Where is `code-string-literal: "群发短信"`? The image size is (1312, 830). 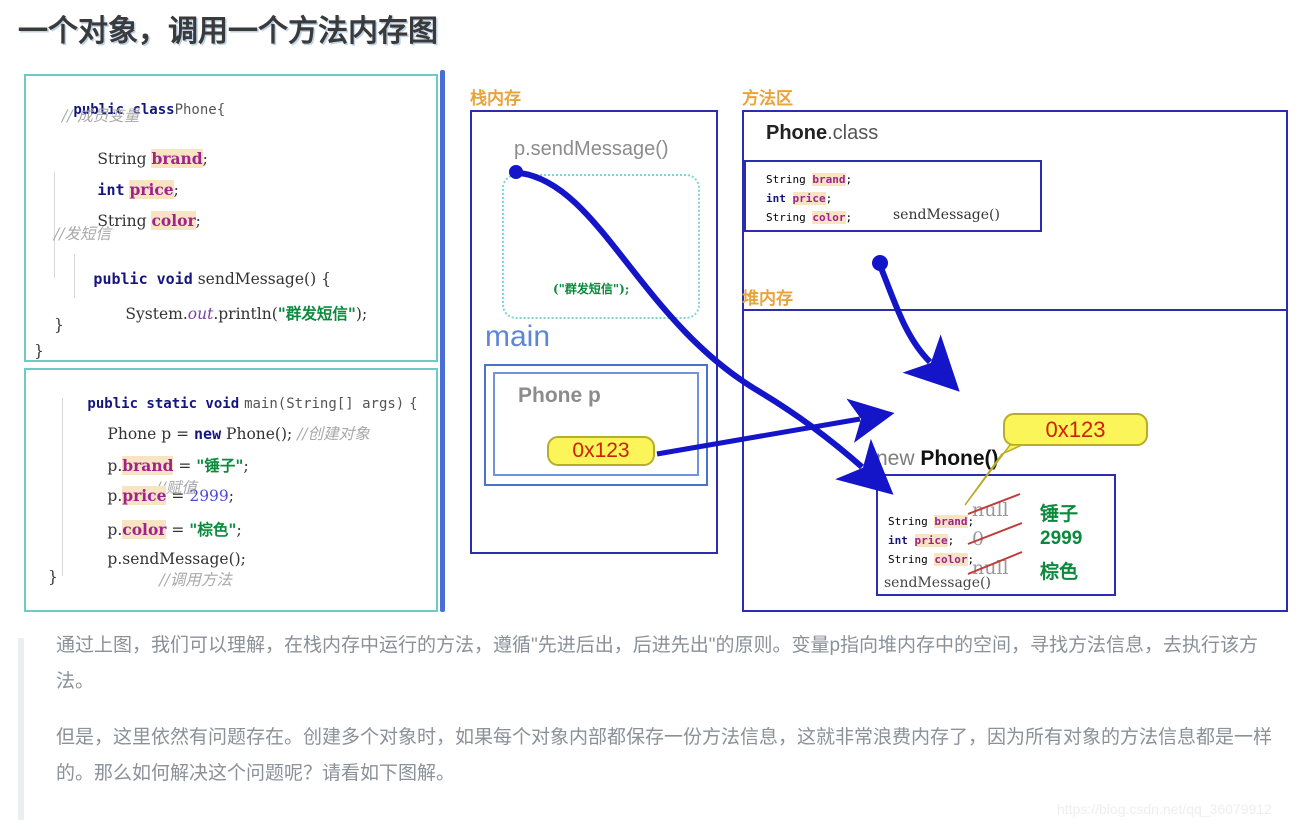 code-string-literal: "群发短信" is located at coordinates (316, 313).